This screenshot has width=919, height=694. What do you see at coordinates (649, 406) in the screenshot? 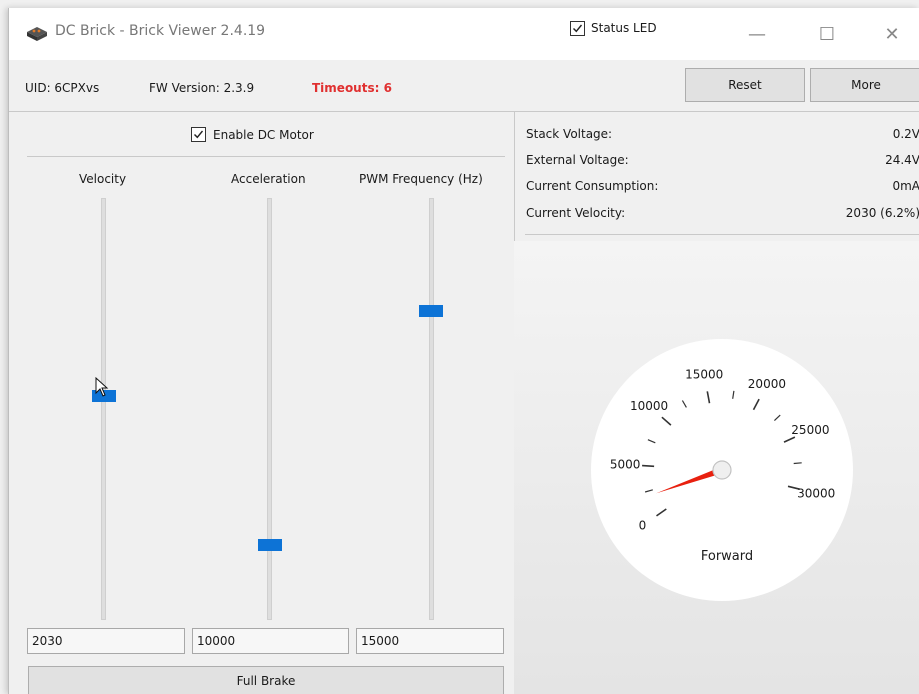
I see `gauge-tick-label: 10000` at bounding box center [649, 406].